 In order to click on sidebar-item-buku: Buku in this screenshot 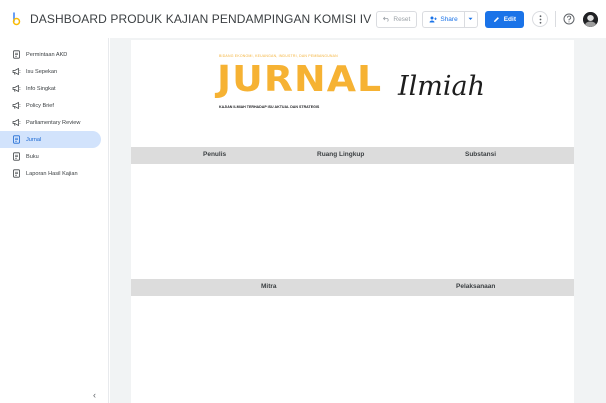, I will do `click(50, 156)`.